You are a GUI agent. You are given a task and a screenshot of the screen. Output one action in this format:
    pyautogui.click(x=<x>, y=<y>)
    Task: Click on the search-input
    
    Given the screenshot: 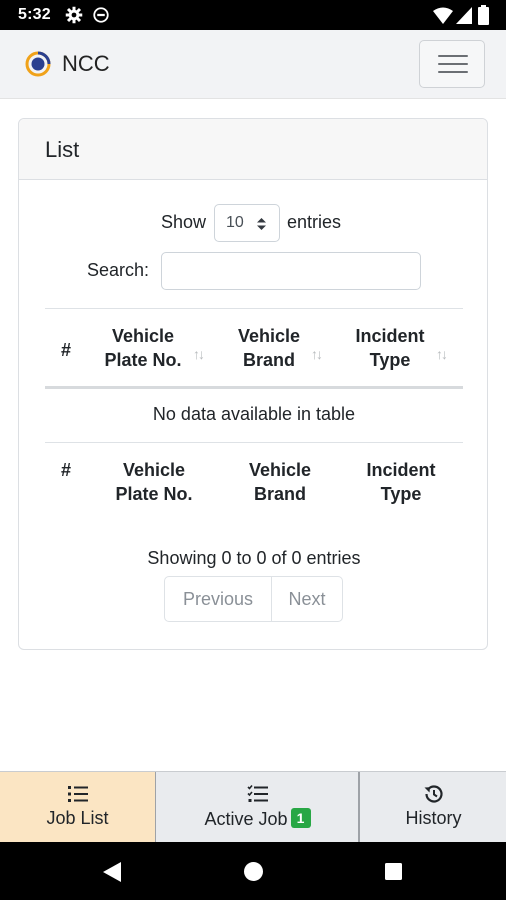 What is the action you would take?
    pyautogui.click(x=291, y=271)
    